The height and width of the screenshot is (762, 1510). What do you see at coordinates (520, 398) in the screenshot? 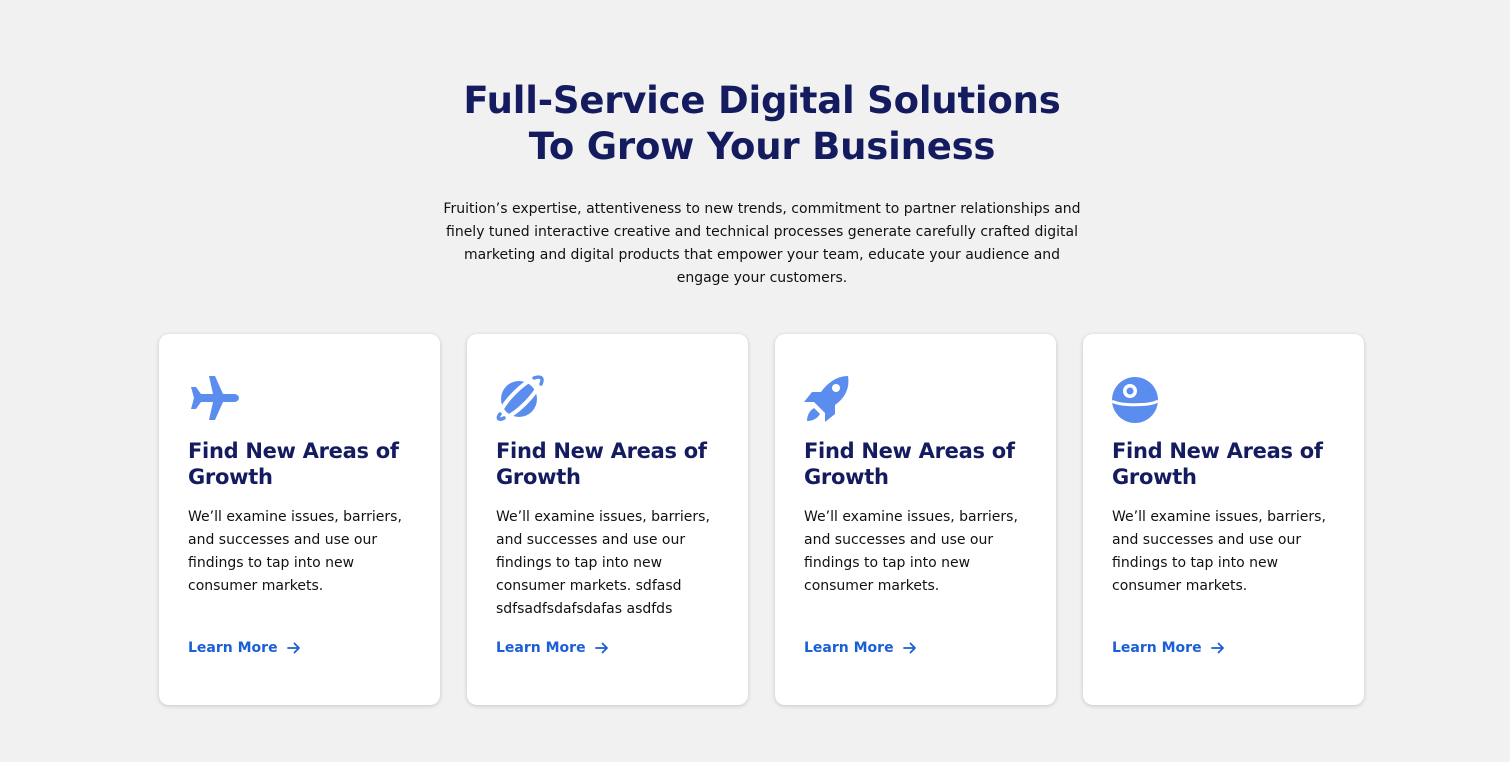
I see `planet-icon` at bounding box center [520, 398].